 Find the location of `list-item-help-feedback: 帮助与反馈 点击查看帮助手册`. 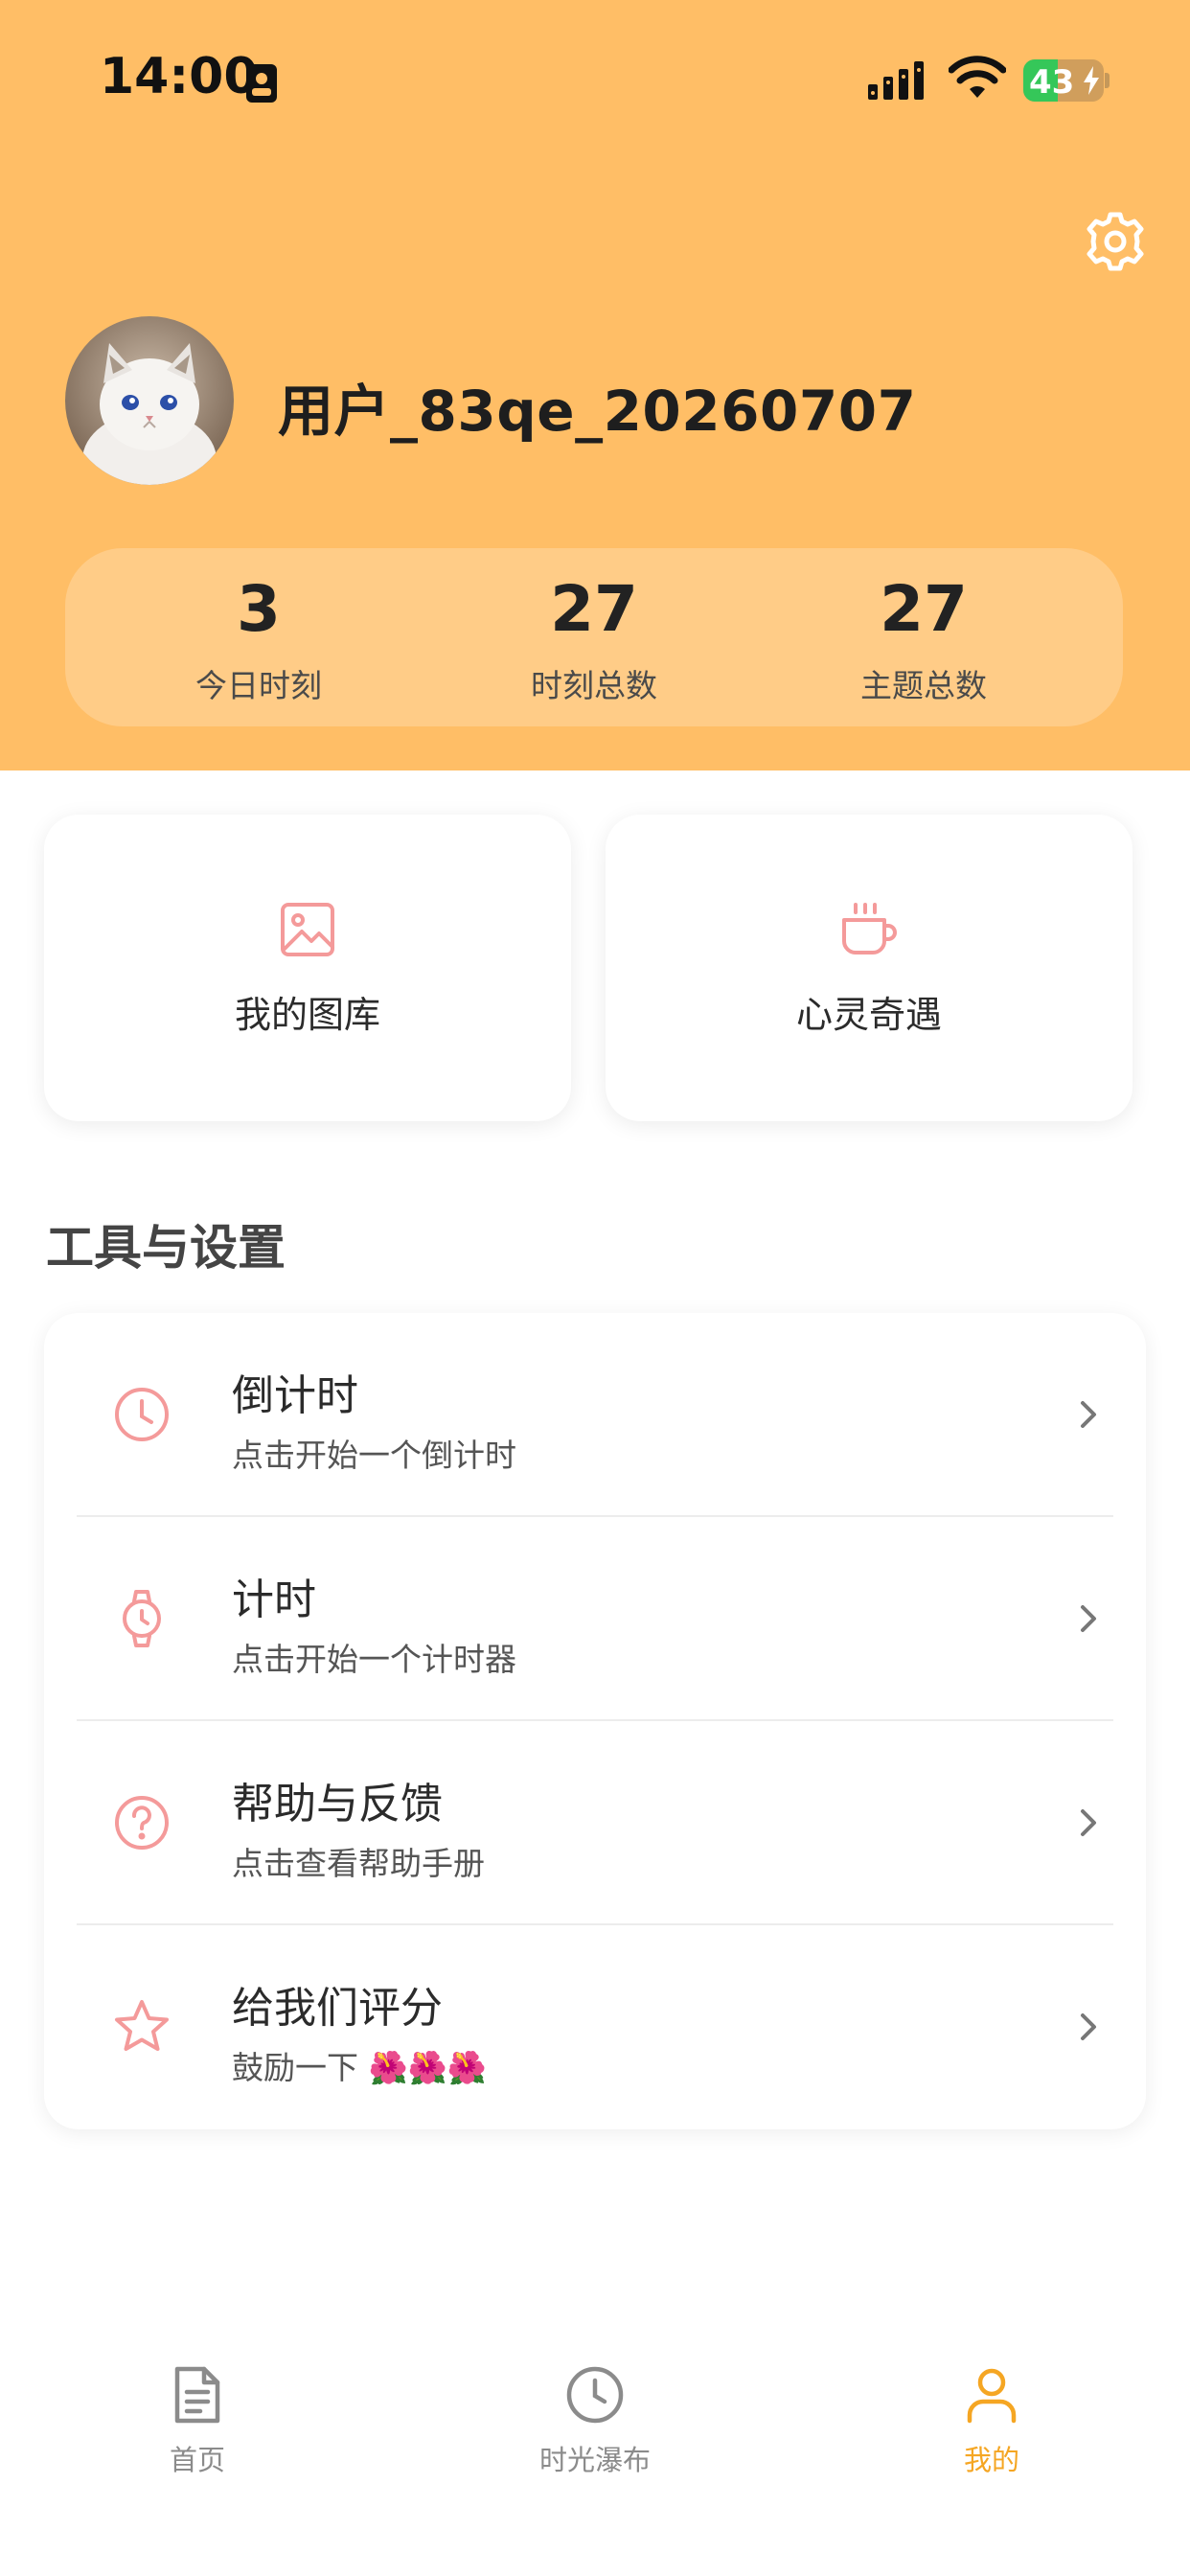

list-item-help-feedback: 帮助与反馈 点击查看帮助手册 is located at coordinates (595, 1823).